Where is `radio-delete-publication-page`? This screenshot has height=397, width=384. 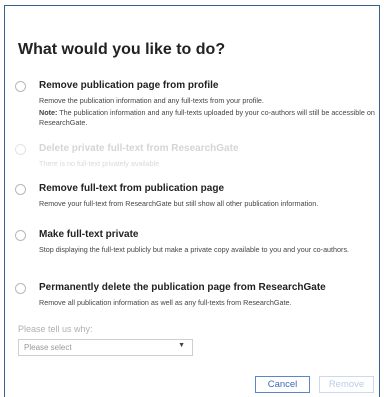
radio-delete-publication-page is located at coordinates (20, 288).